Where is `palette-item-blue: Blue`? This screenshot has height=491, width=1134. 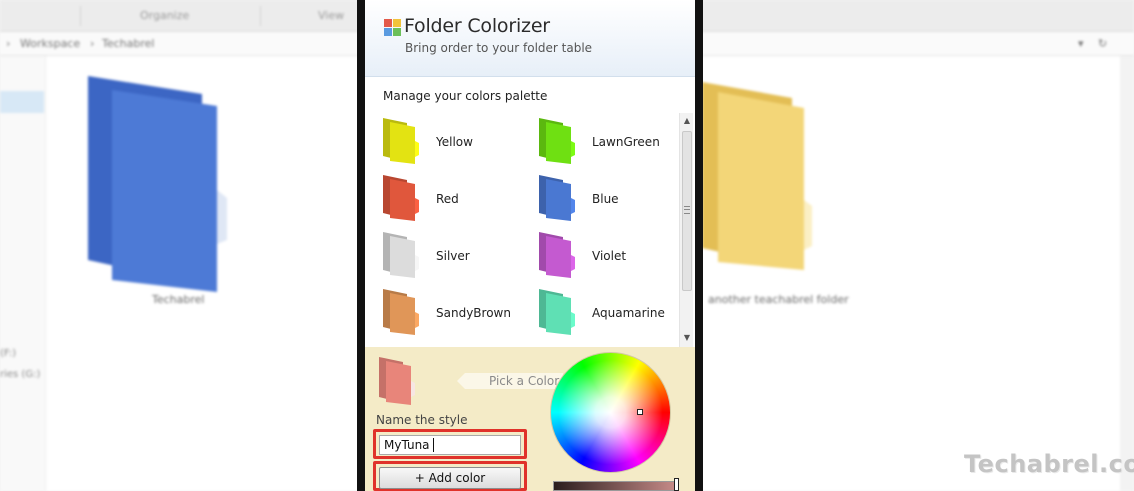
palette-item-blue: Blue is located at coordinates (604, 195).